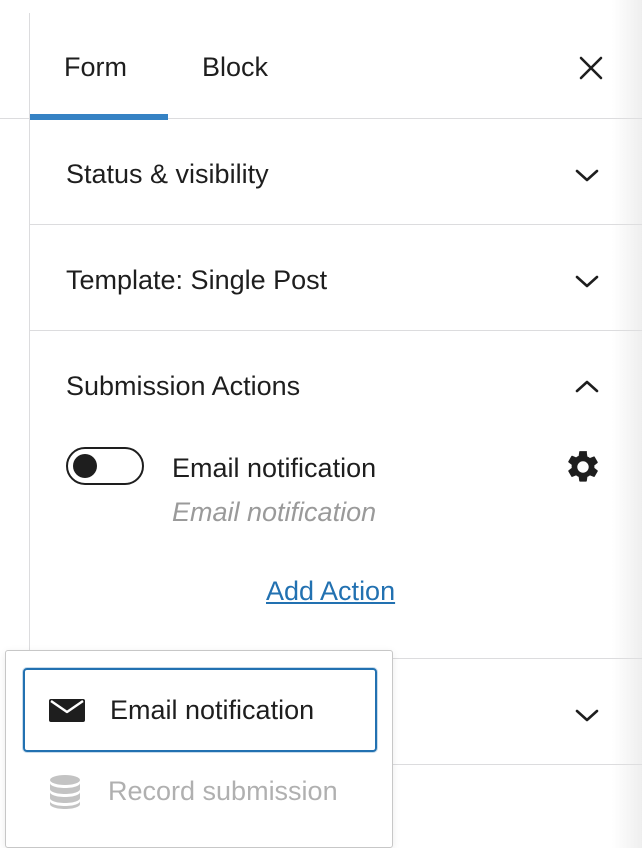 The width and height of the screenshot is (642, 848). Describe the element at coordinates (85, 466) in the screenshot. I see `toggle-knob` at that location.